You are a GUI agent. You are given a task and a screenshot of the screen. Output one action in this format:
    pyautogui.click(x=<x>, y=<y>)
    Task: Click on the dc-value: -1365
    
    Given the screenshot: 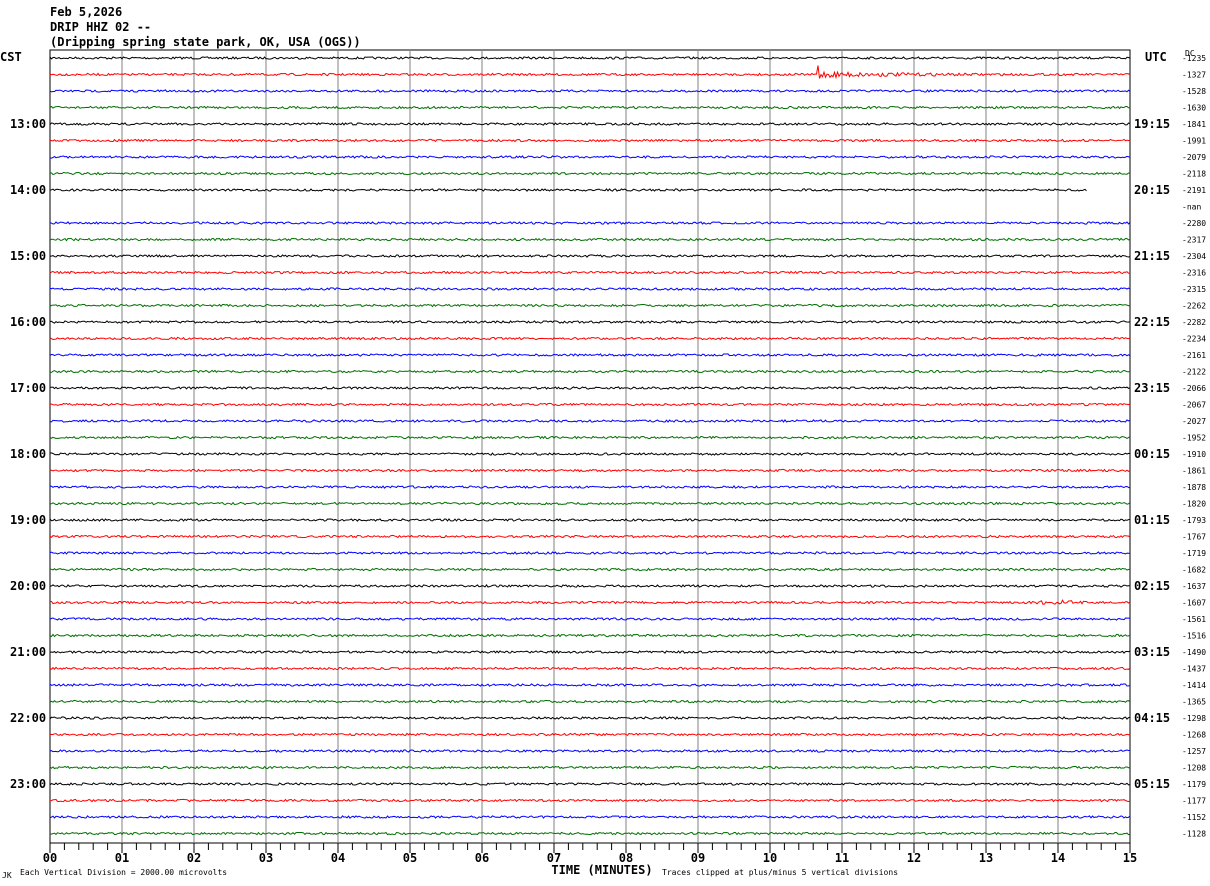 What is the action you would take?
    pyautogui.click(x=1194, y=702)
    